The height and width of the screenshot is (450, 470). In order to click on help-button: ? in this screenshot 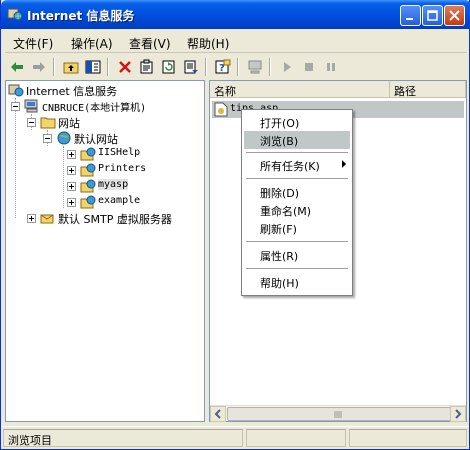, I will do `click(223, 67)`.